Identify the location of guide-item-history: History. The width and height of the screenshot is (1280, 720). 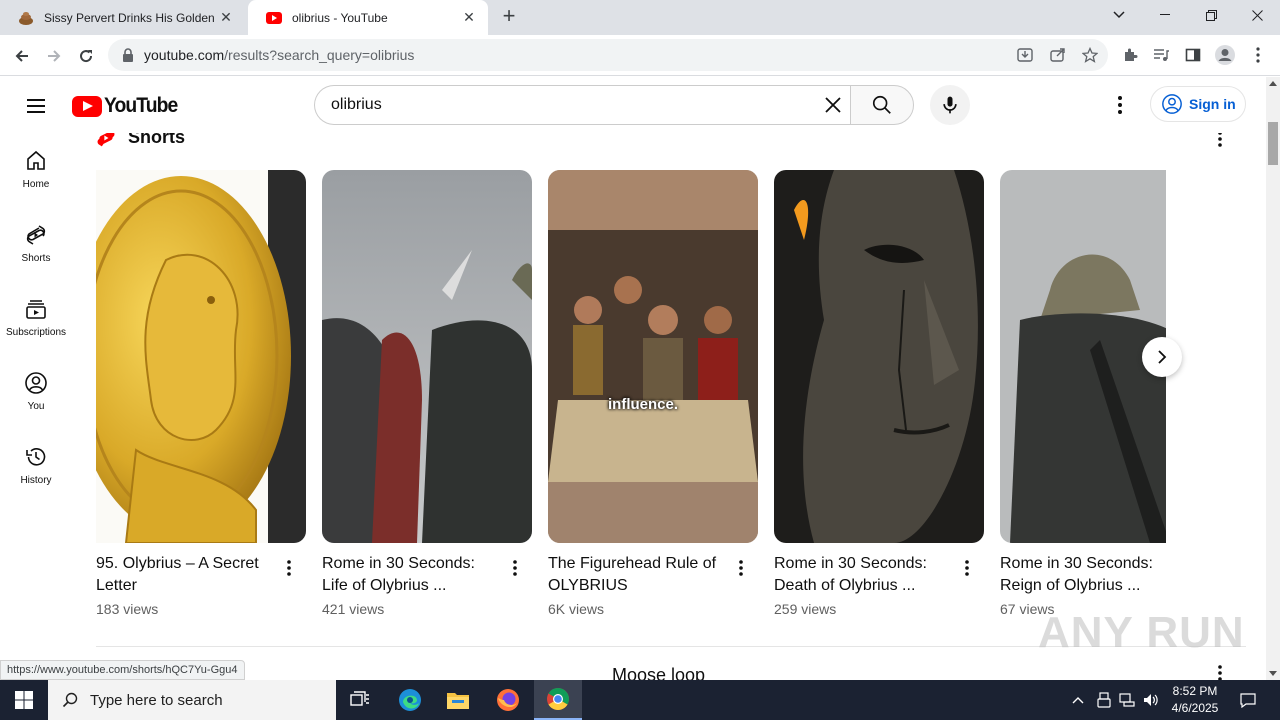
(36, 466).